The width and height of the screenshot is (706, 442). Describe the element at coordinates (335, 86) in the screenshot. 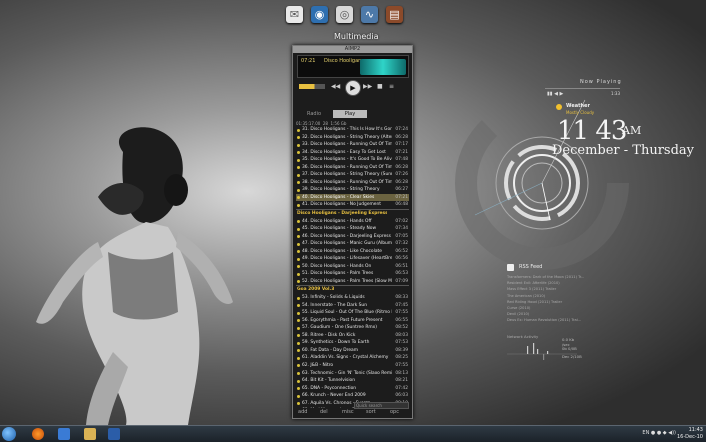

I see `prev-icon: ◀◀` at that location.